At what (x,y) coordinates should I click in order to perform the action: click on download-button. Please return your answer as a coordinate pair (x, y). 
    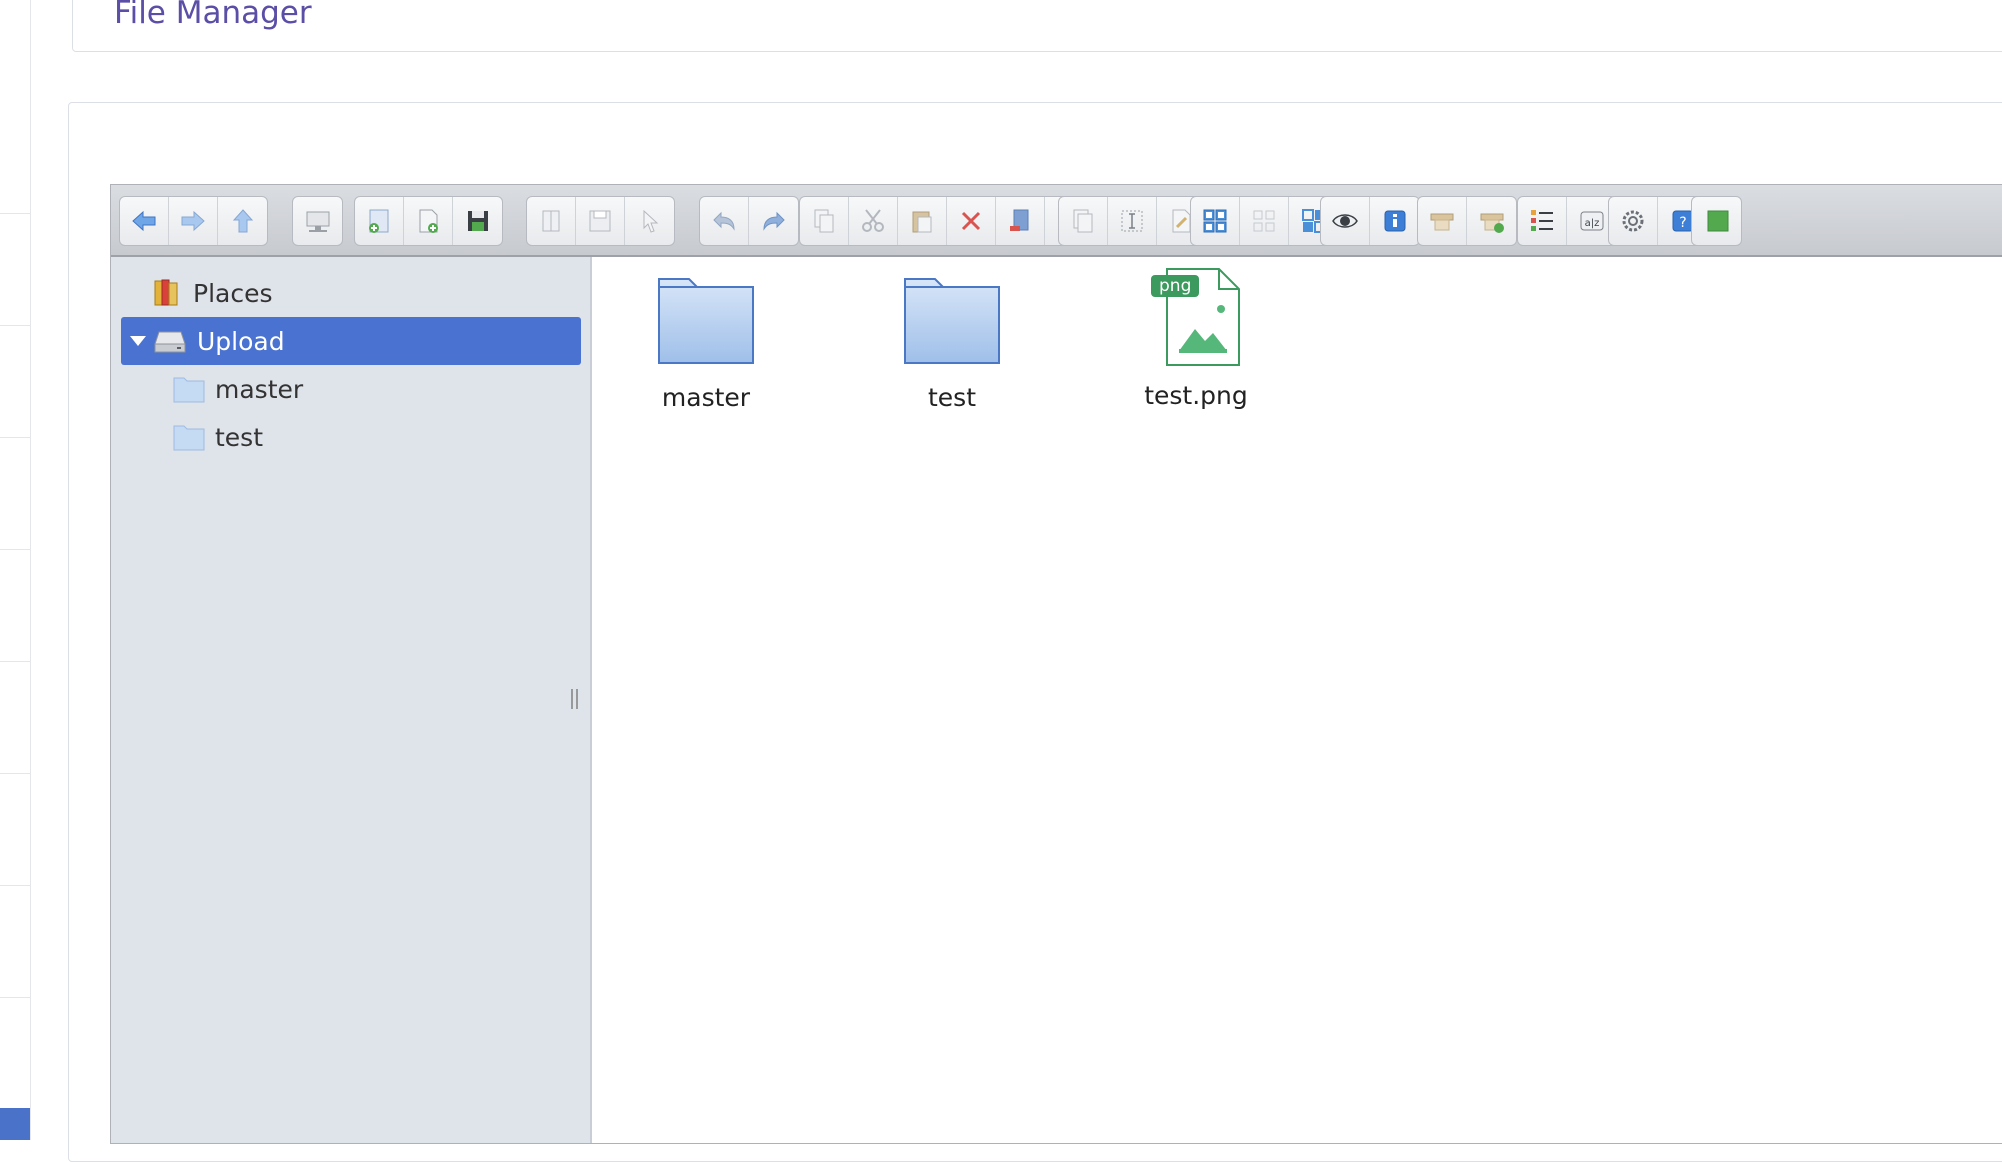
    Looking at the image, I should click on (600, 221).